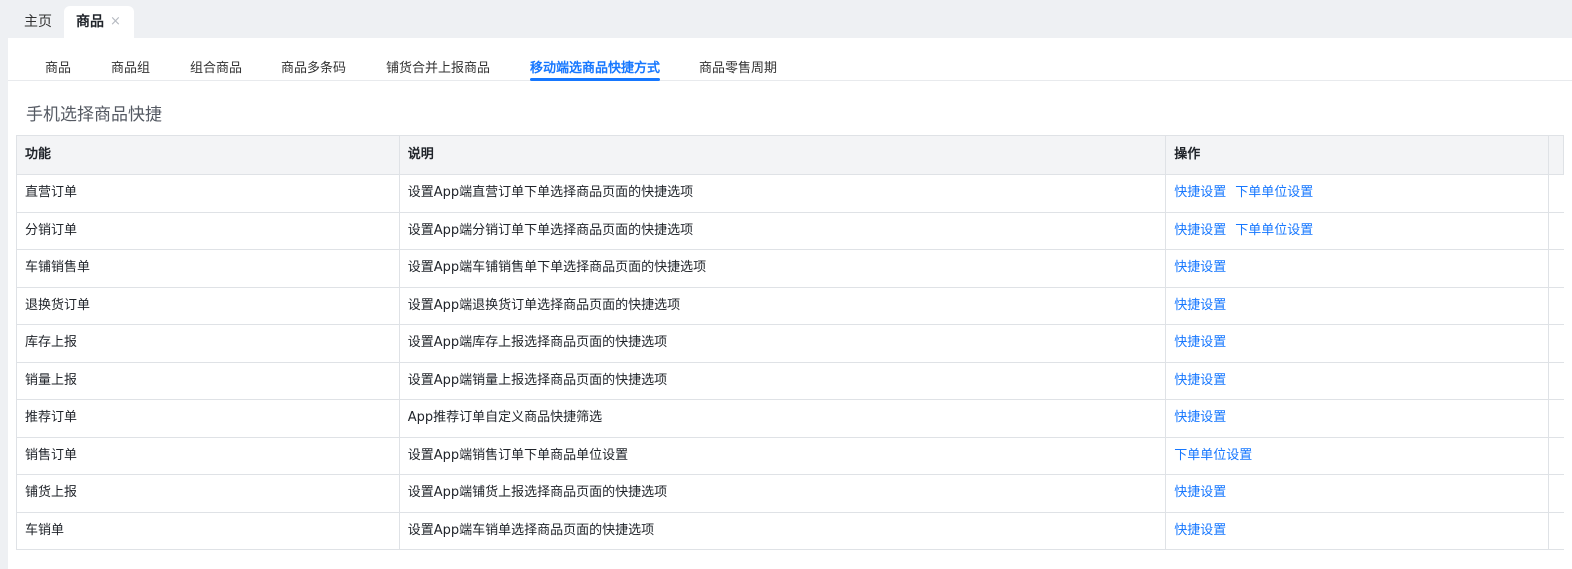 This screenshot has height=569, width=1572. Describe the element at coordinates (208, 268) in the screenshot. I see `function-cell: 车铺销售单` at that location.